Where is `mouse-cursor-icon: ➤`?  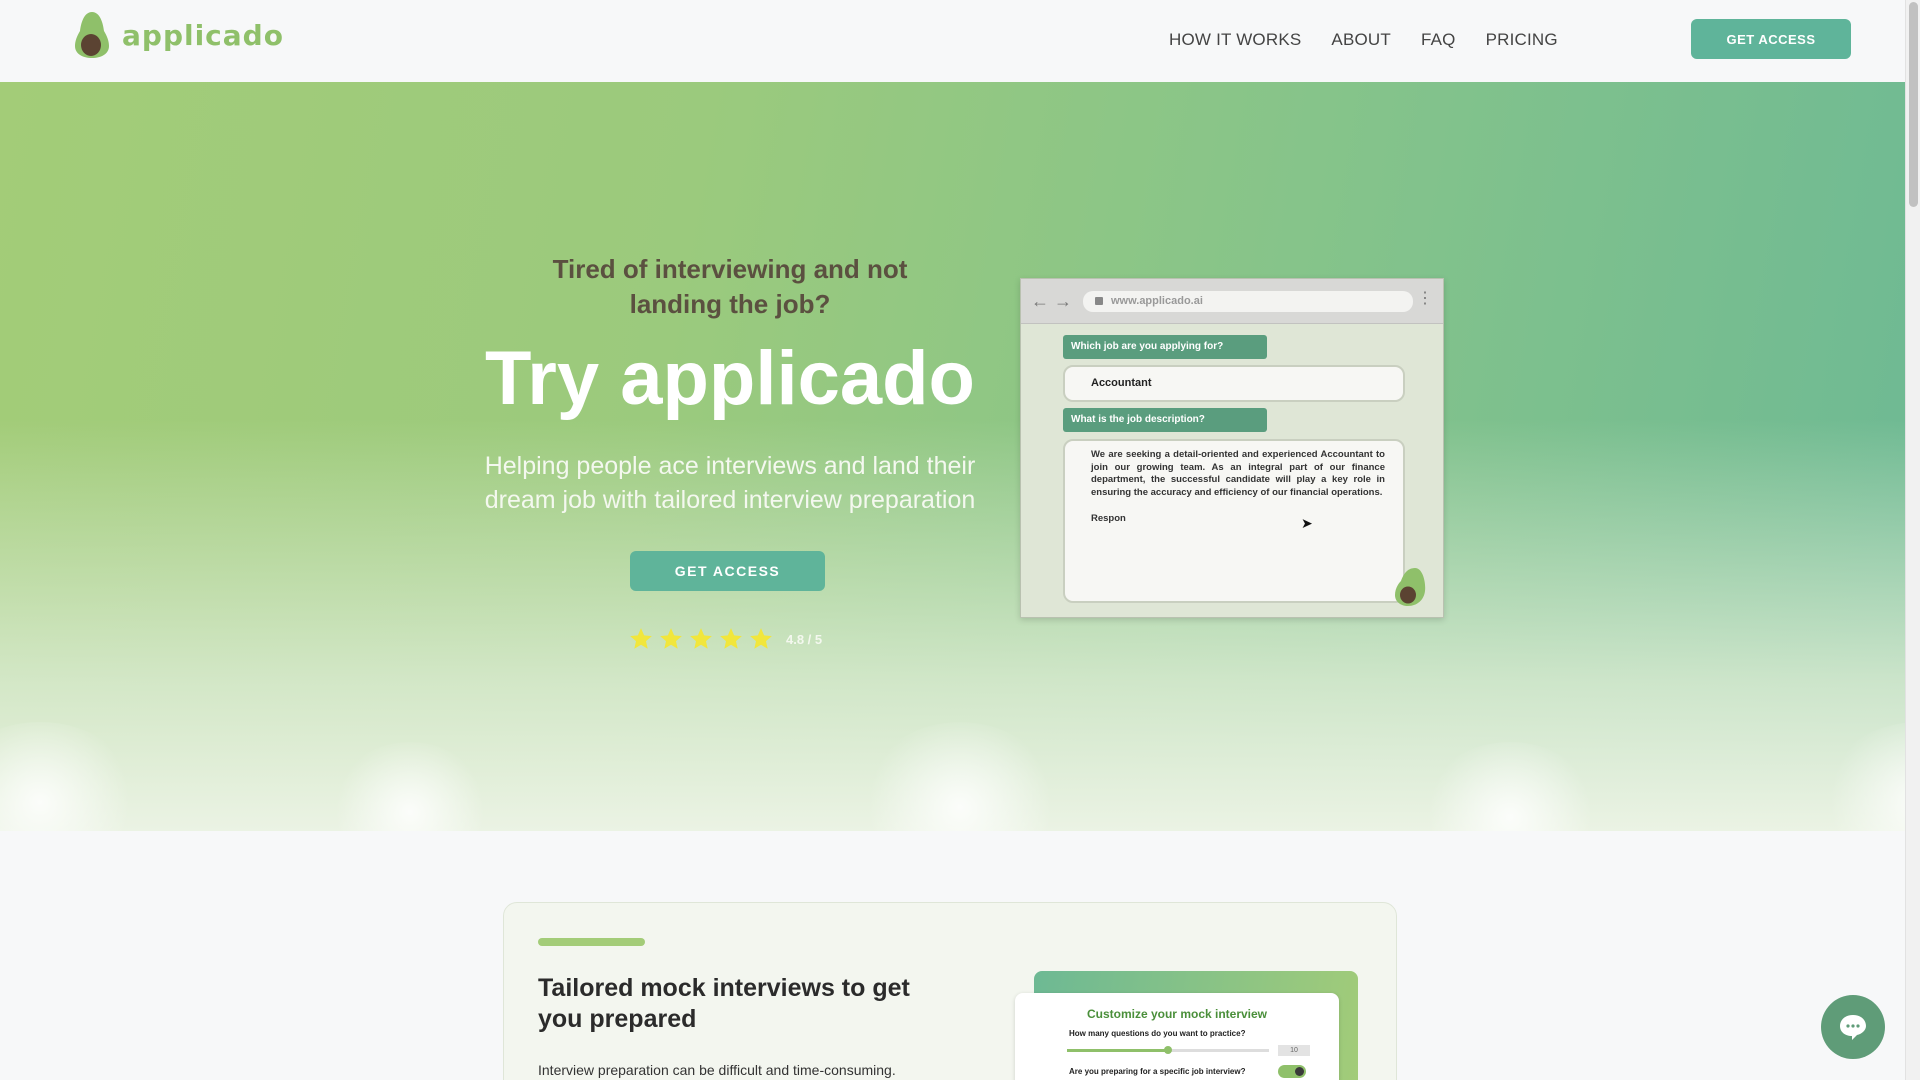
mouse-cursor-icon: ➤ is located at coordinates (1307, 523).